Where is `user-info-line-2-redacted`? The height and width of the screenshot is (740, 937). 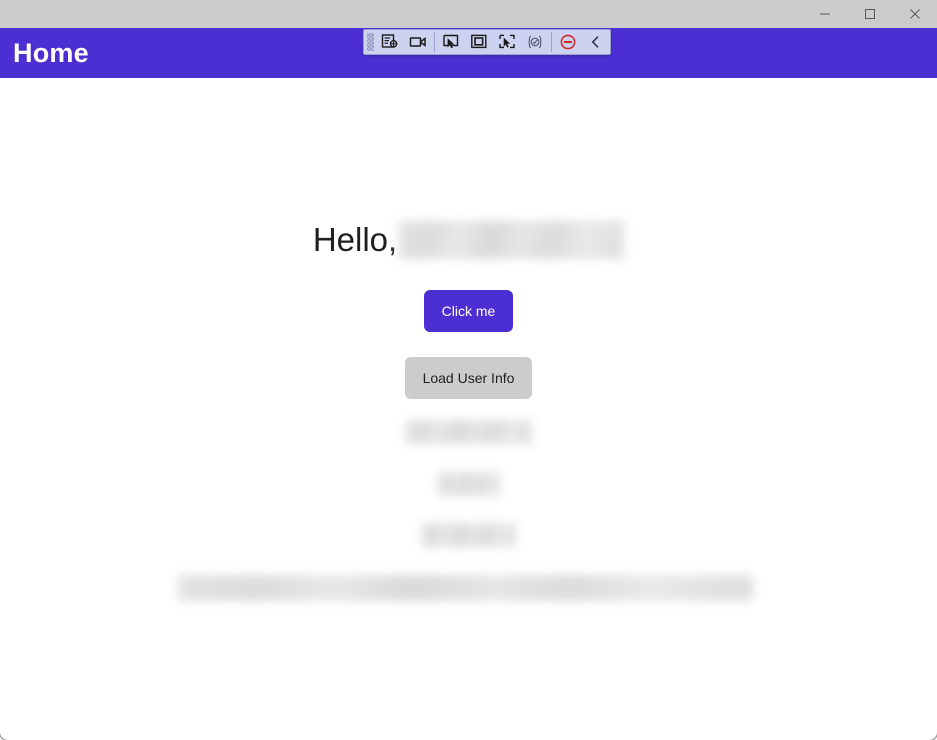
user-info-line-2-redacted is located at coordinates (468, 484).